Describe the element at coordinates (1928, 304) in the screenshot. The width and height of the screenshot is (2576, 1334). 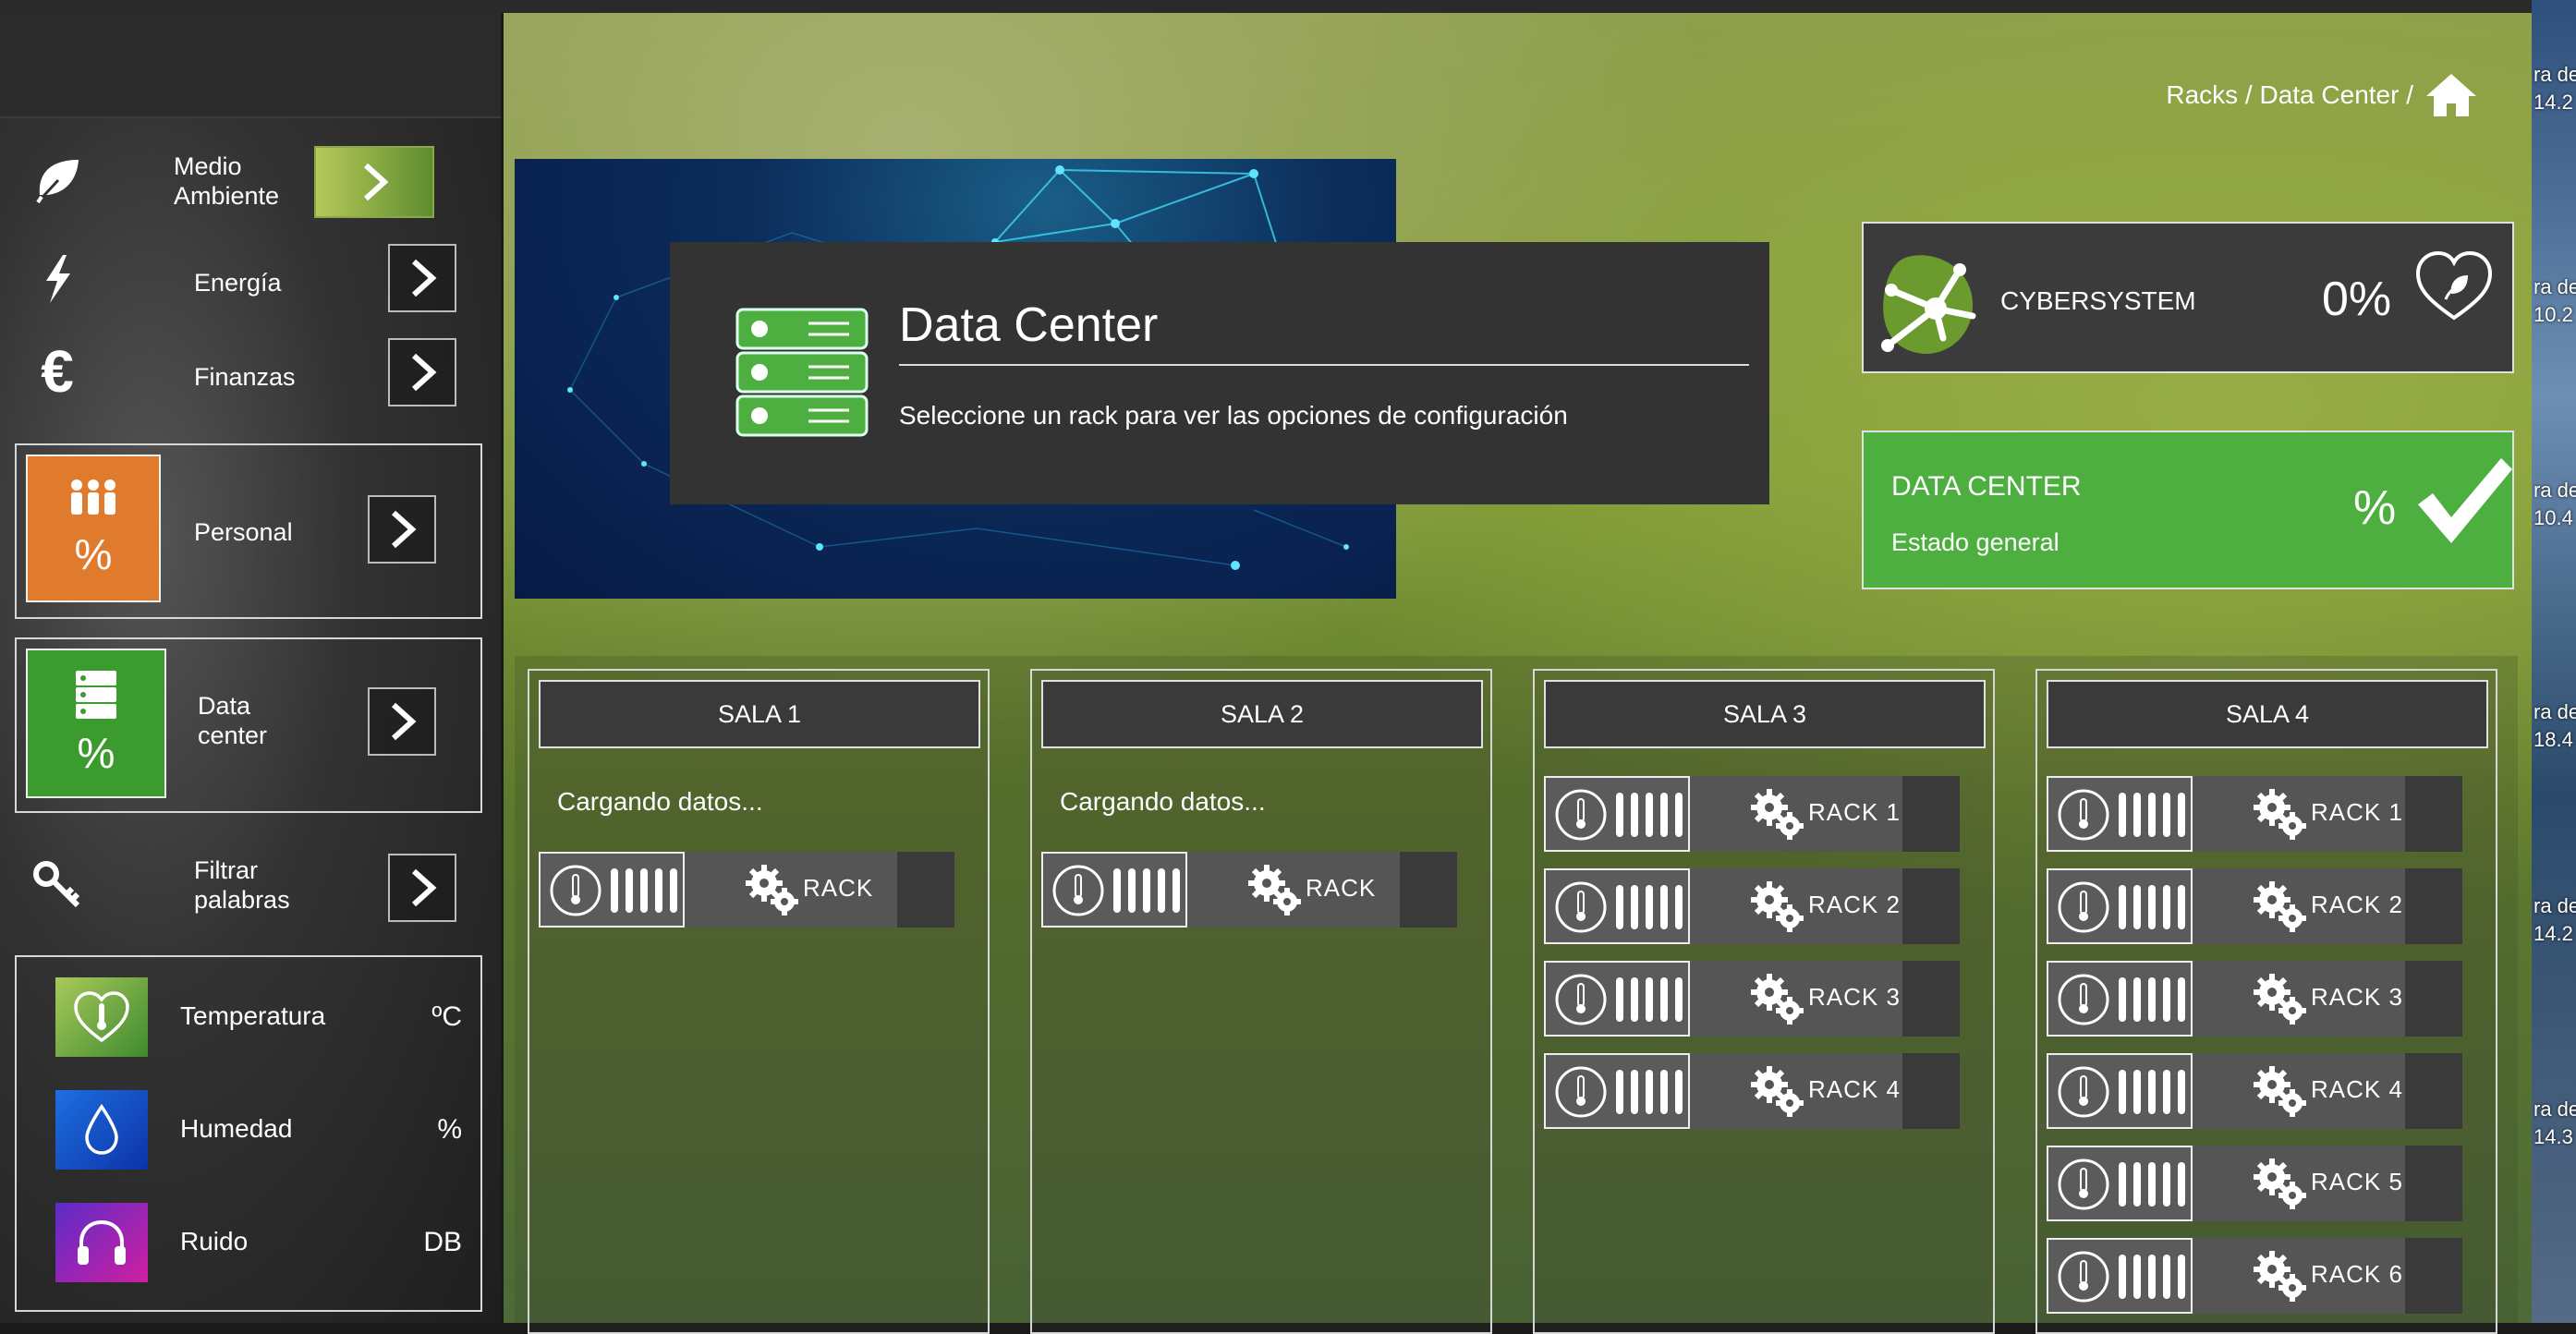
I see `cybersystem-logo-icon` at that location.